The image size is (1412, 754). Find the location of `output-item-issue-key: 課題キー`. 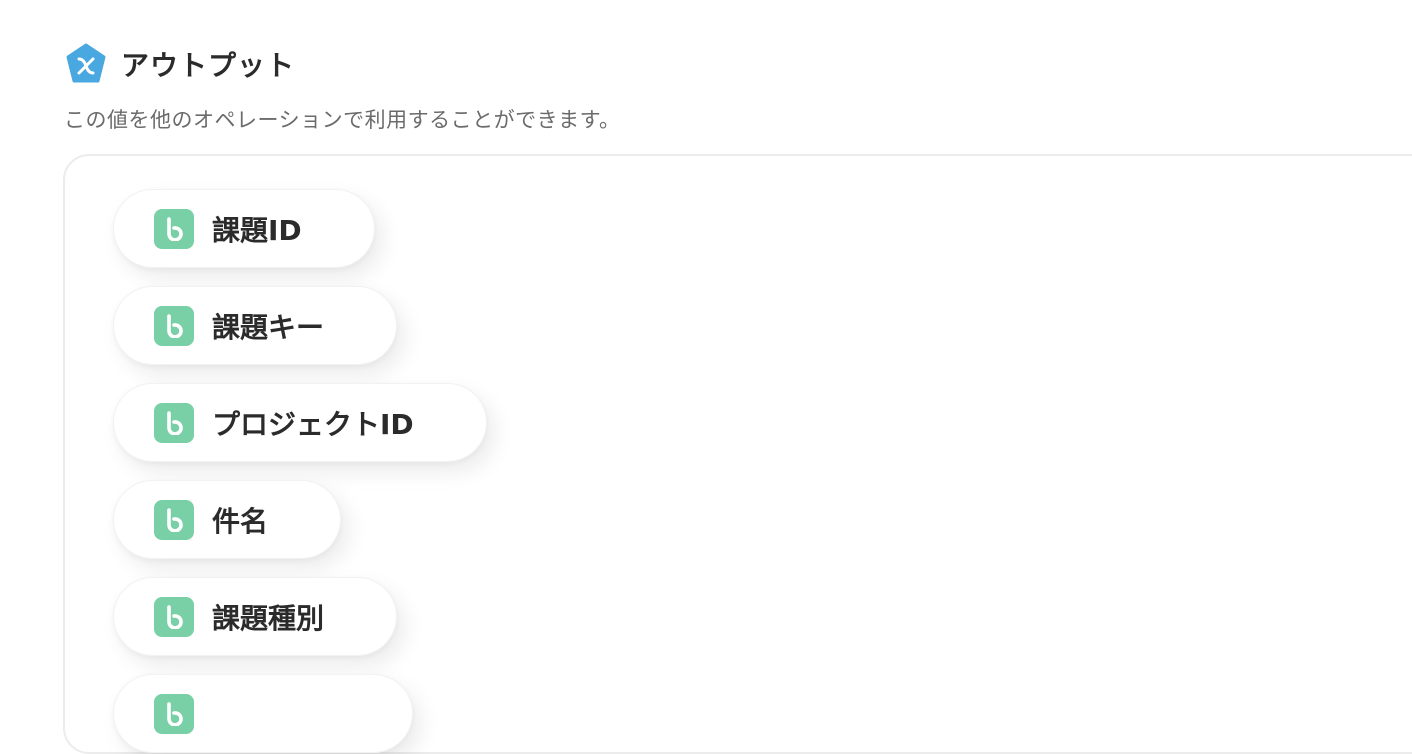

output-item-issue-key: 課題キー is located at coordinates (255, 325).